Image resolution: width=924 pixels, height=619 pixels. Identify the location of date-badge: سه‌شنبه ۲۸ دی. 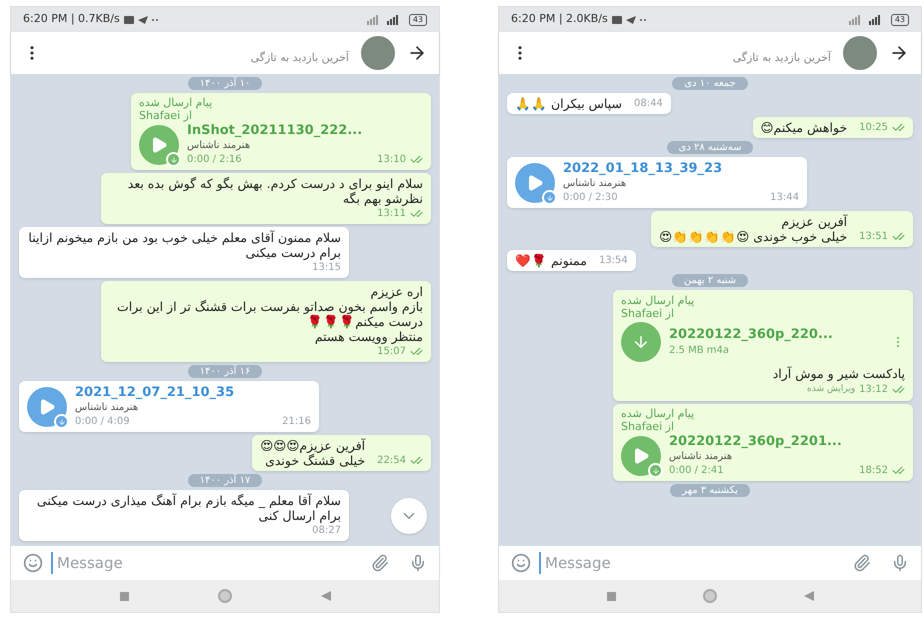
(710, 147).